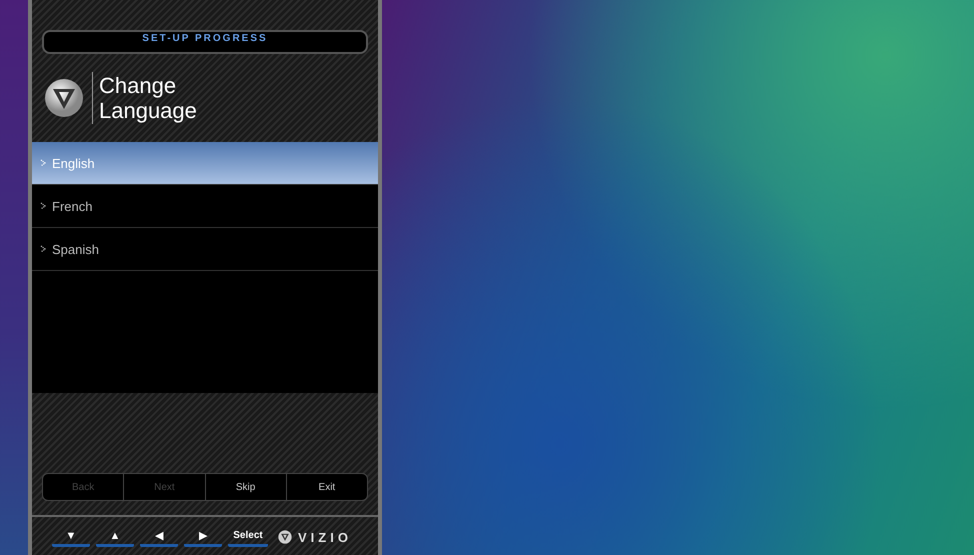  What do you see at coordinates (248, 537) in the screenshot?
I see `remote-key-button: Select` at bounding box center [248, 537].